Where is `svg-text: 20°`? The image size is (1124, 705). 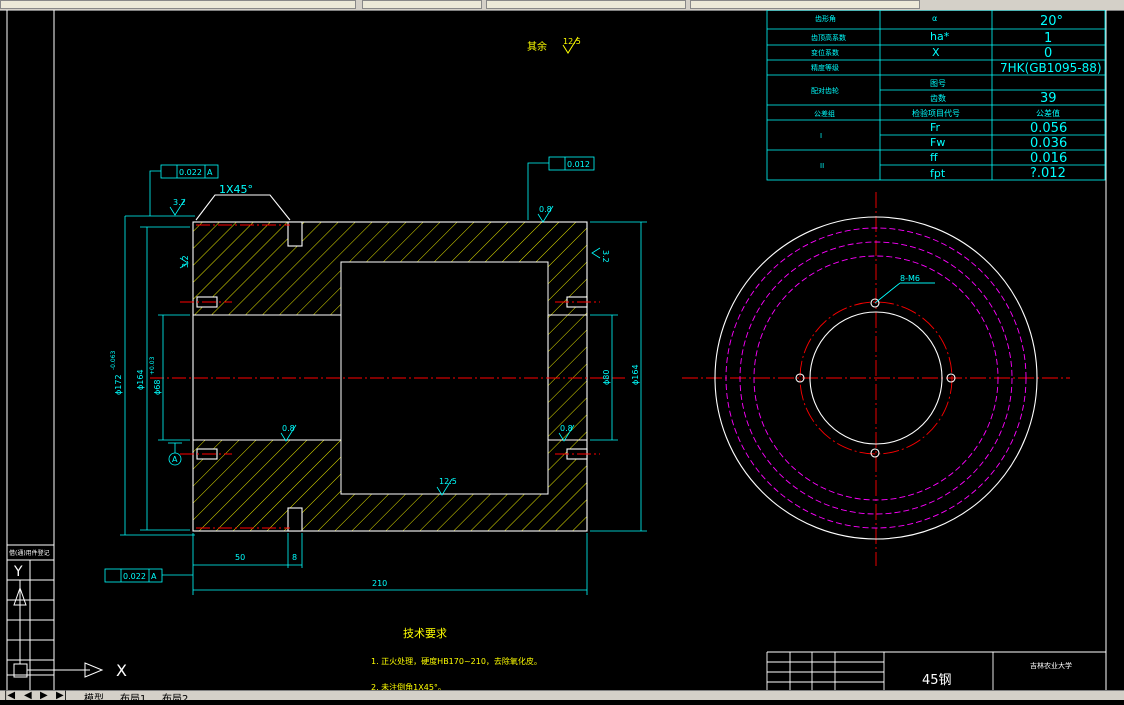
svg-text: 20° is located at coordinates (1051, 21).